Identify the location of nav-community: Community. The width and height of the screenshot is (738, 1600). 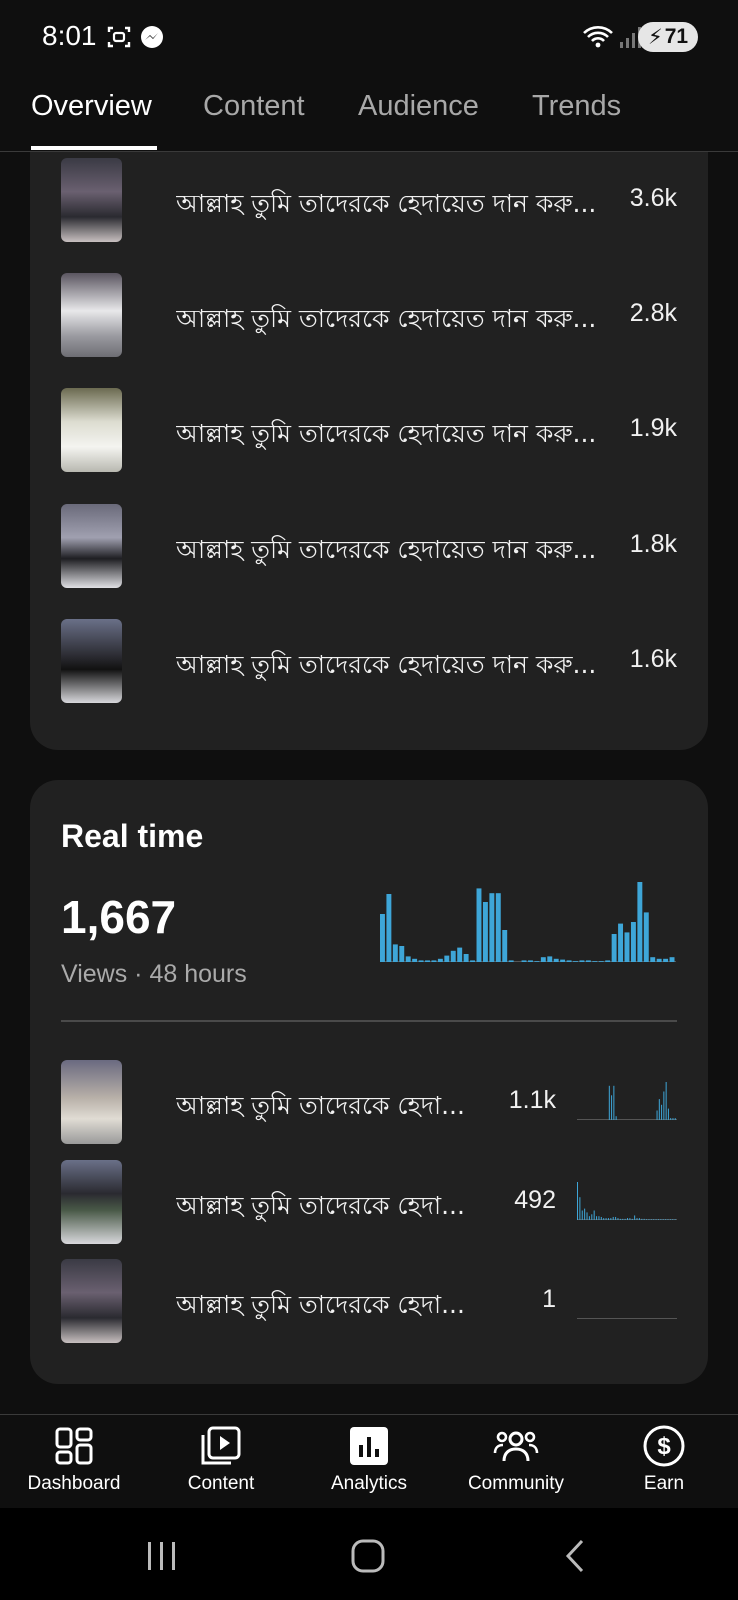
(516, 1459).